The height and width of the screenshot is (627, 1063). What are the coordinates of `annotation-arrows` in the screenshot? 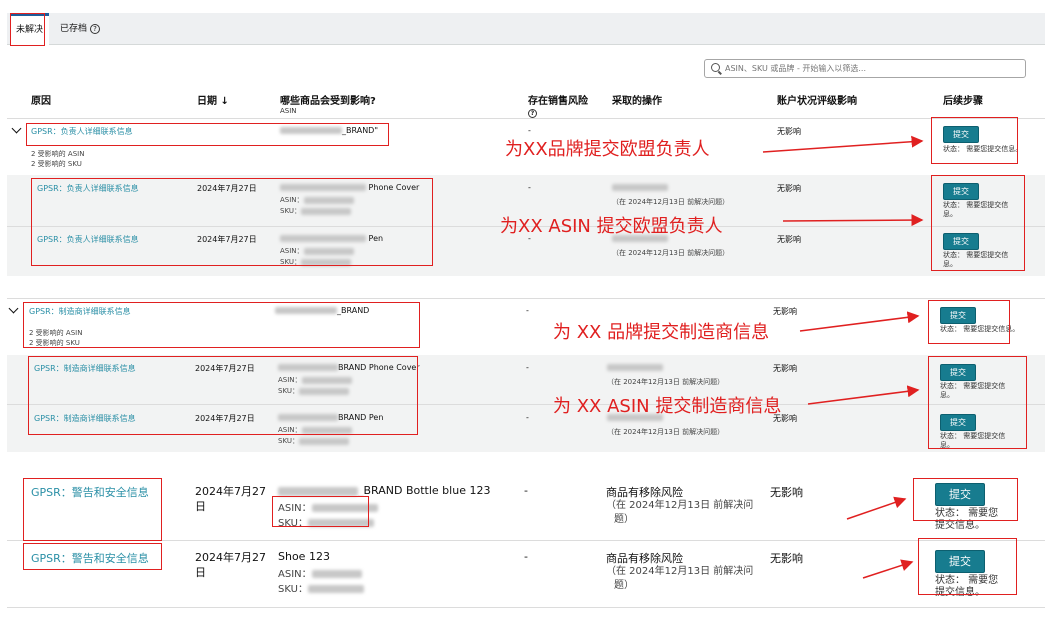 It's located at (843, 357).